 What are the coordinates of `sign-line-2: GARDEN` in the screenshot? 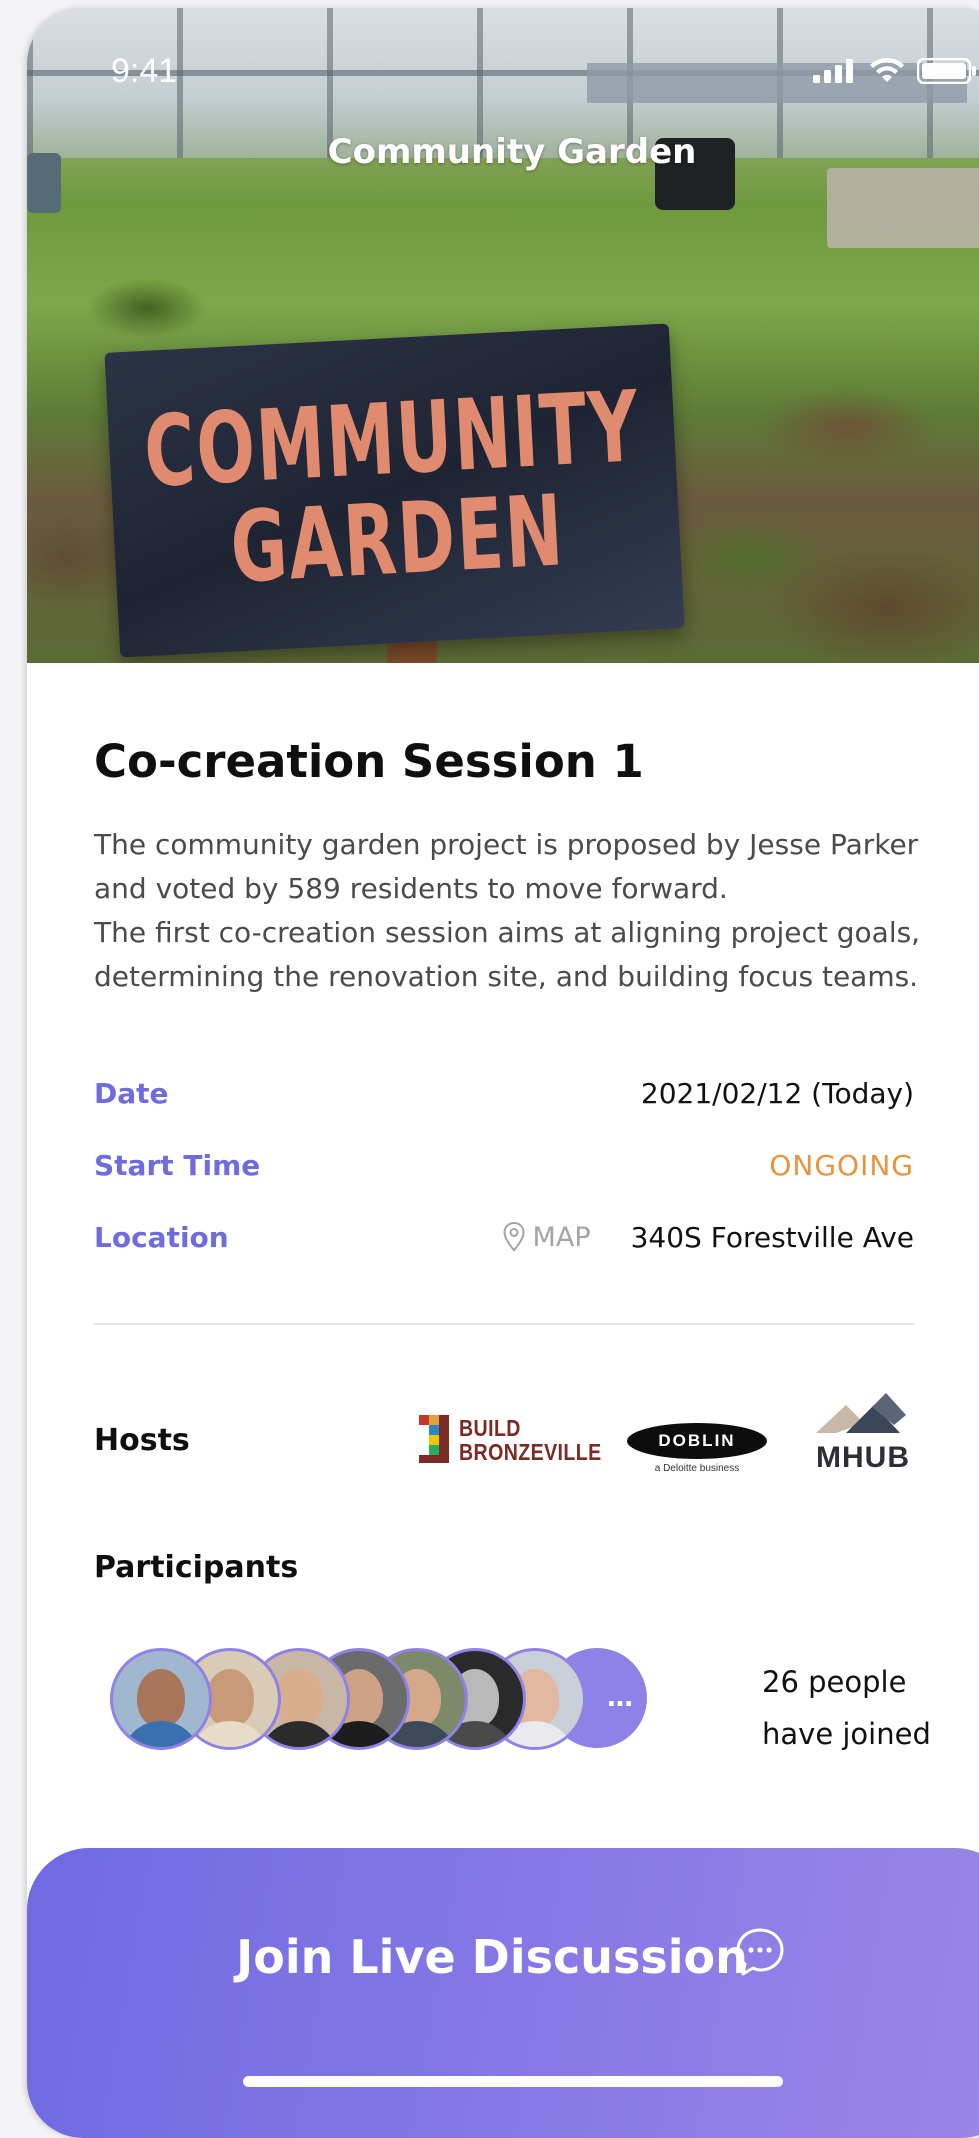 It's located at (397, 539).